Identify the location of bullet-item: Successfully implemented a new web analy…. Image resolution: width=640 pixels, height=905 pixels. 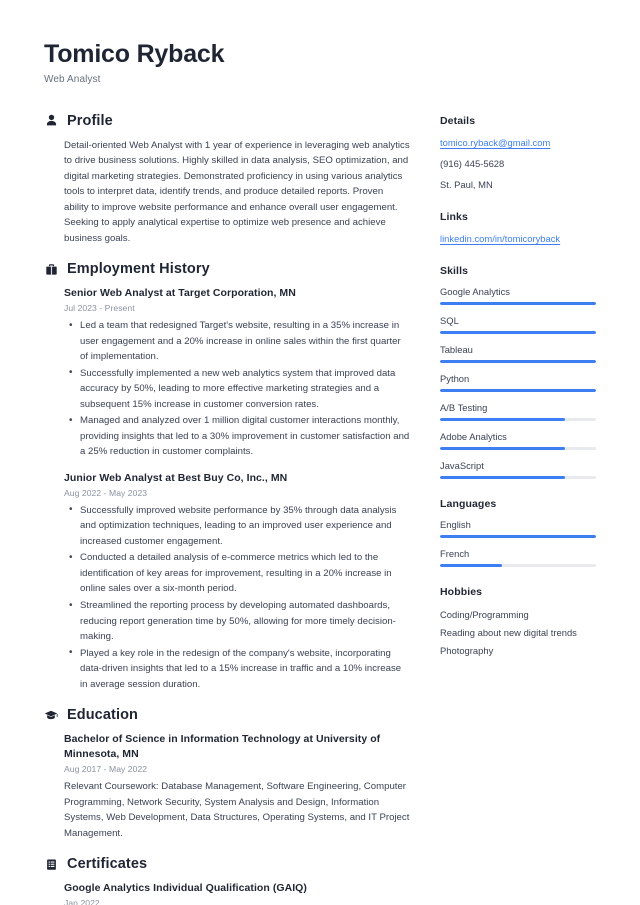
(239, 389).